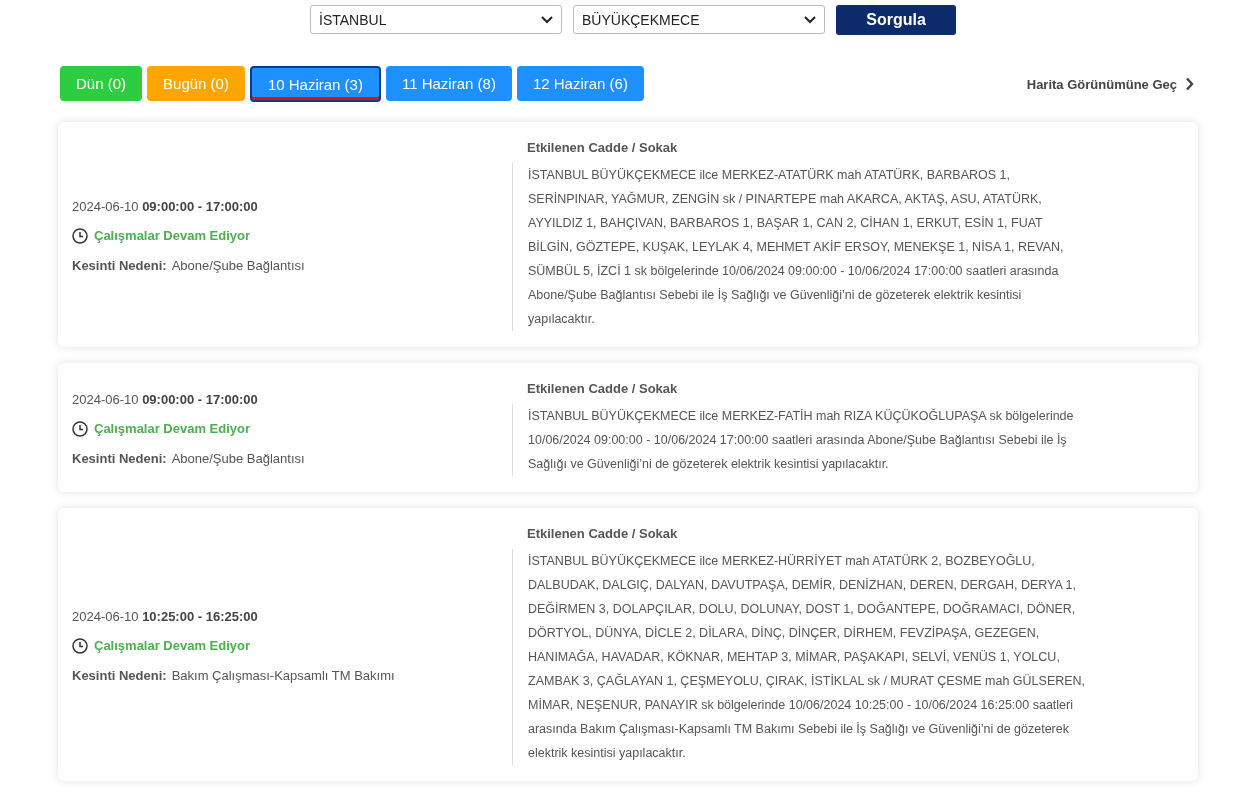 The height and width of the screenshot is (792, 1242). What do you see at coordinates (1110, 84) in the screenshot?
I see `map-view-link: Harita Görünümüne Geç` at bounding box center [1110, 84].